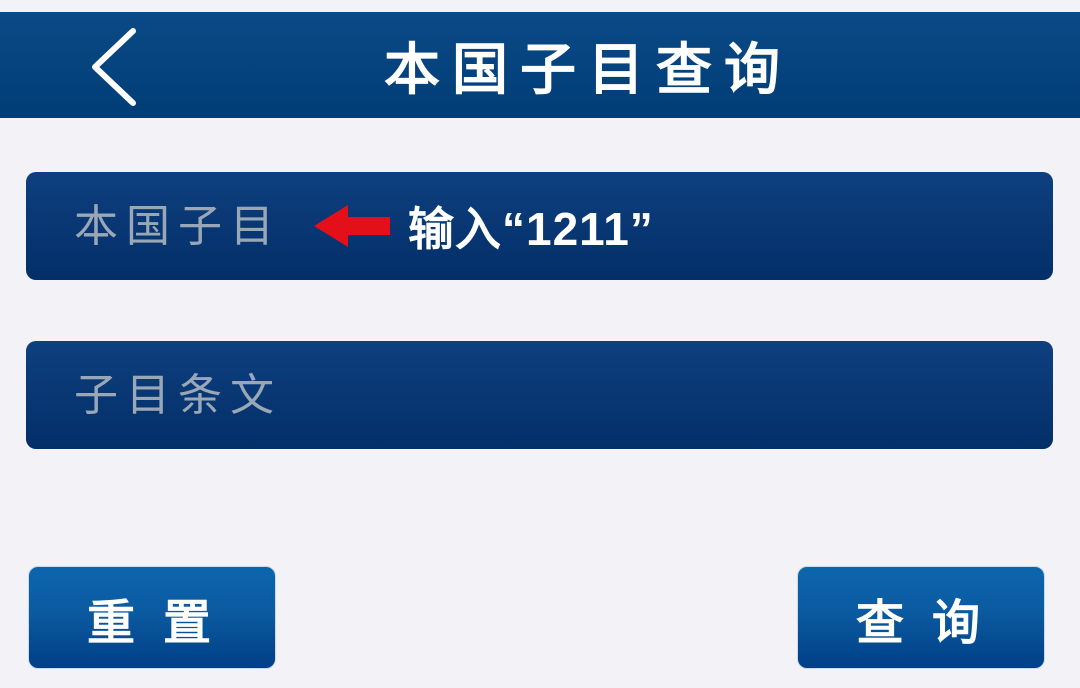 This screenshot has height=688, width=1080. I want to click on subheading-text-field, so click(539, 395).